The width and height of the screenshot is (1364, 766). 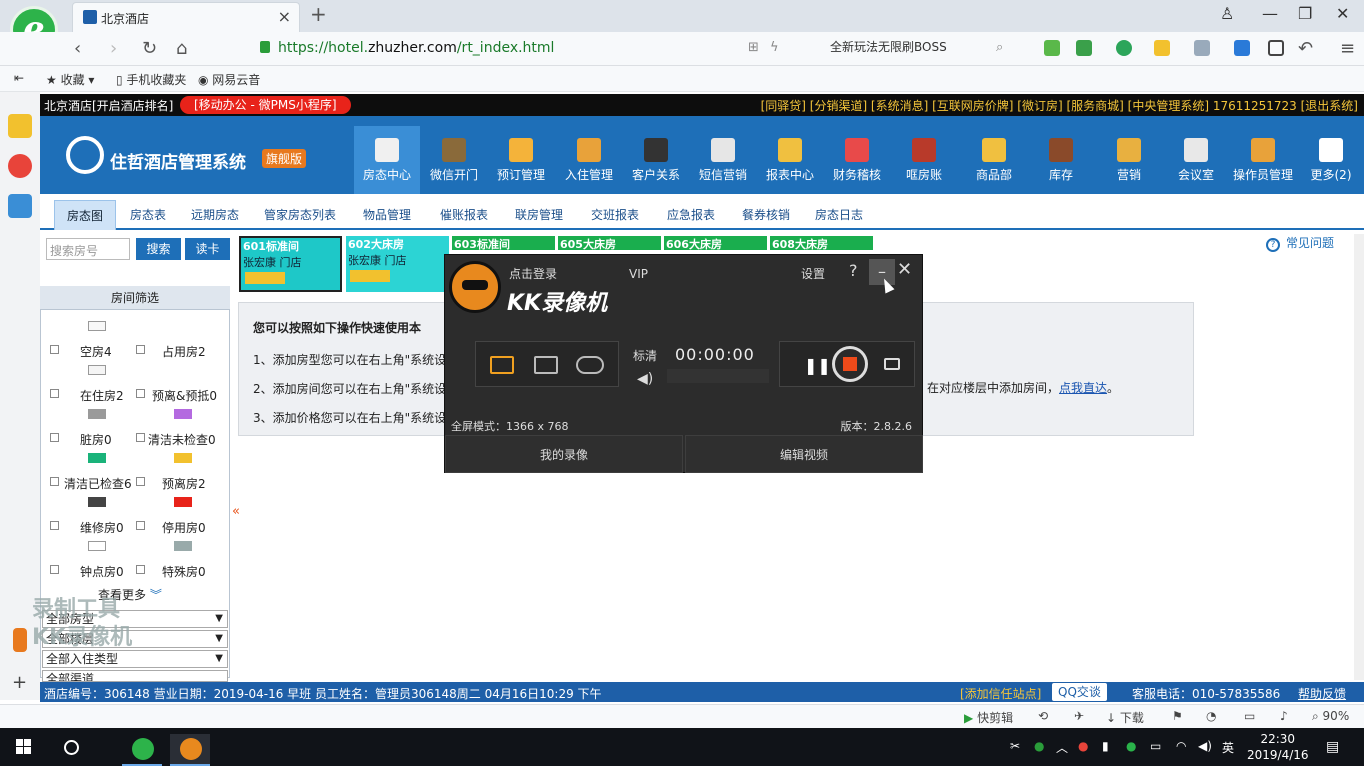 What do you see at coordinates (656, 160) in the screenshot?
I see `nav-item-5: 客户关系` at bounding box center [656, 160].